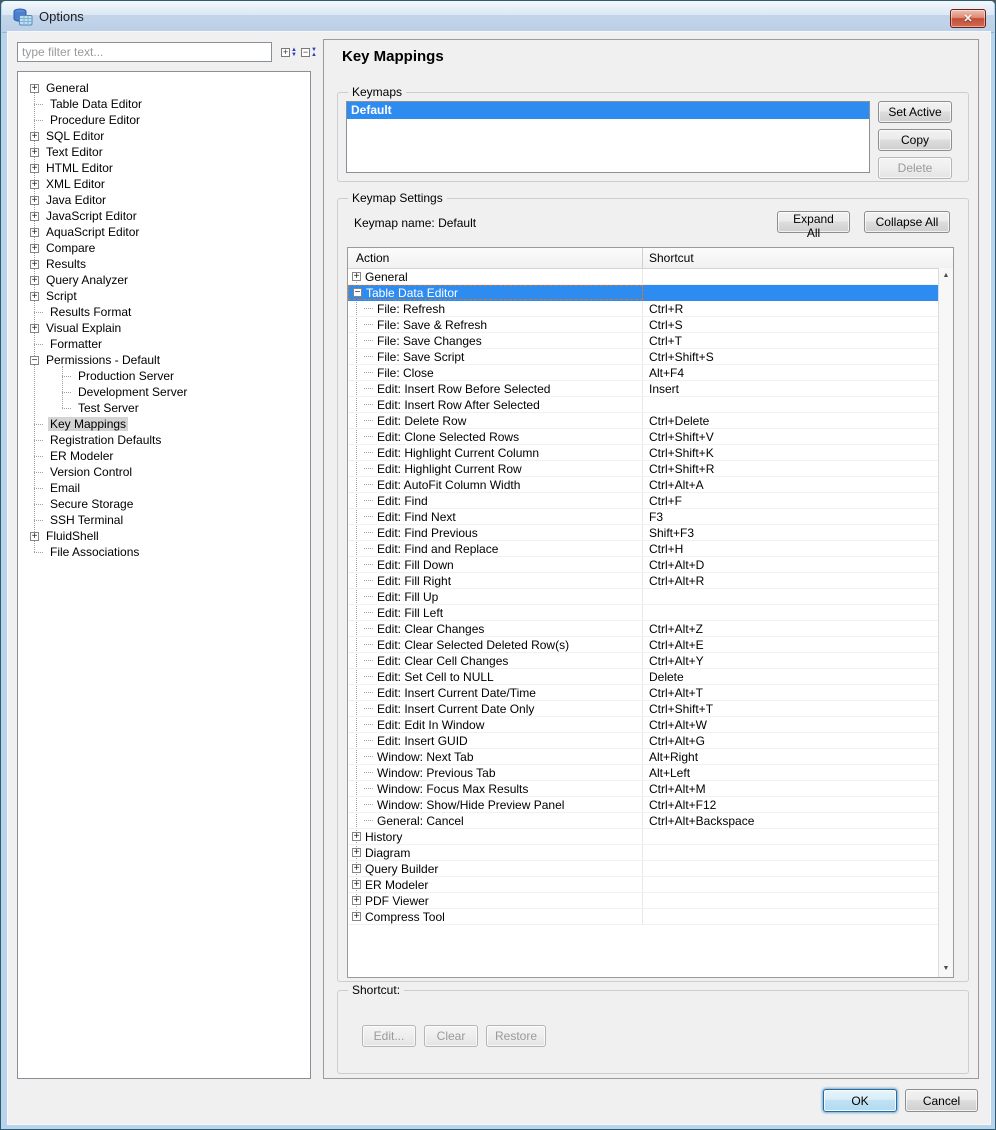  Describe the element at coordinates (643, 485) in the screenshot. I see `table-row-edit-autofit-column-width: Edit: AutoFit Column Width Ctrl+Alt+A` at that location.